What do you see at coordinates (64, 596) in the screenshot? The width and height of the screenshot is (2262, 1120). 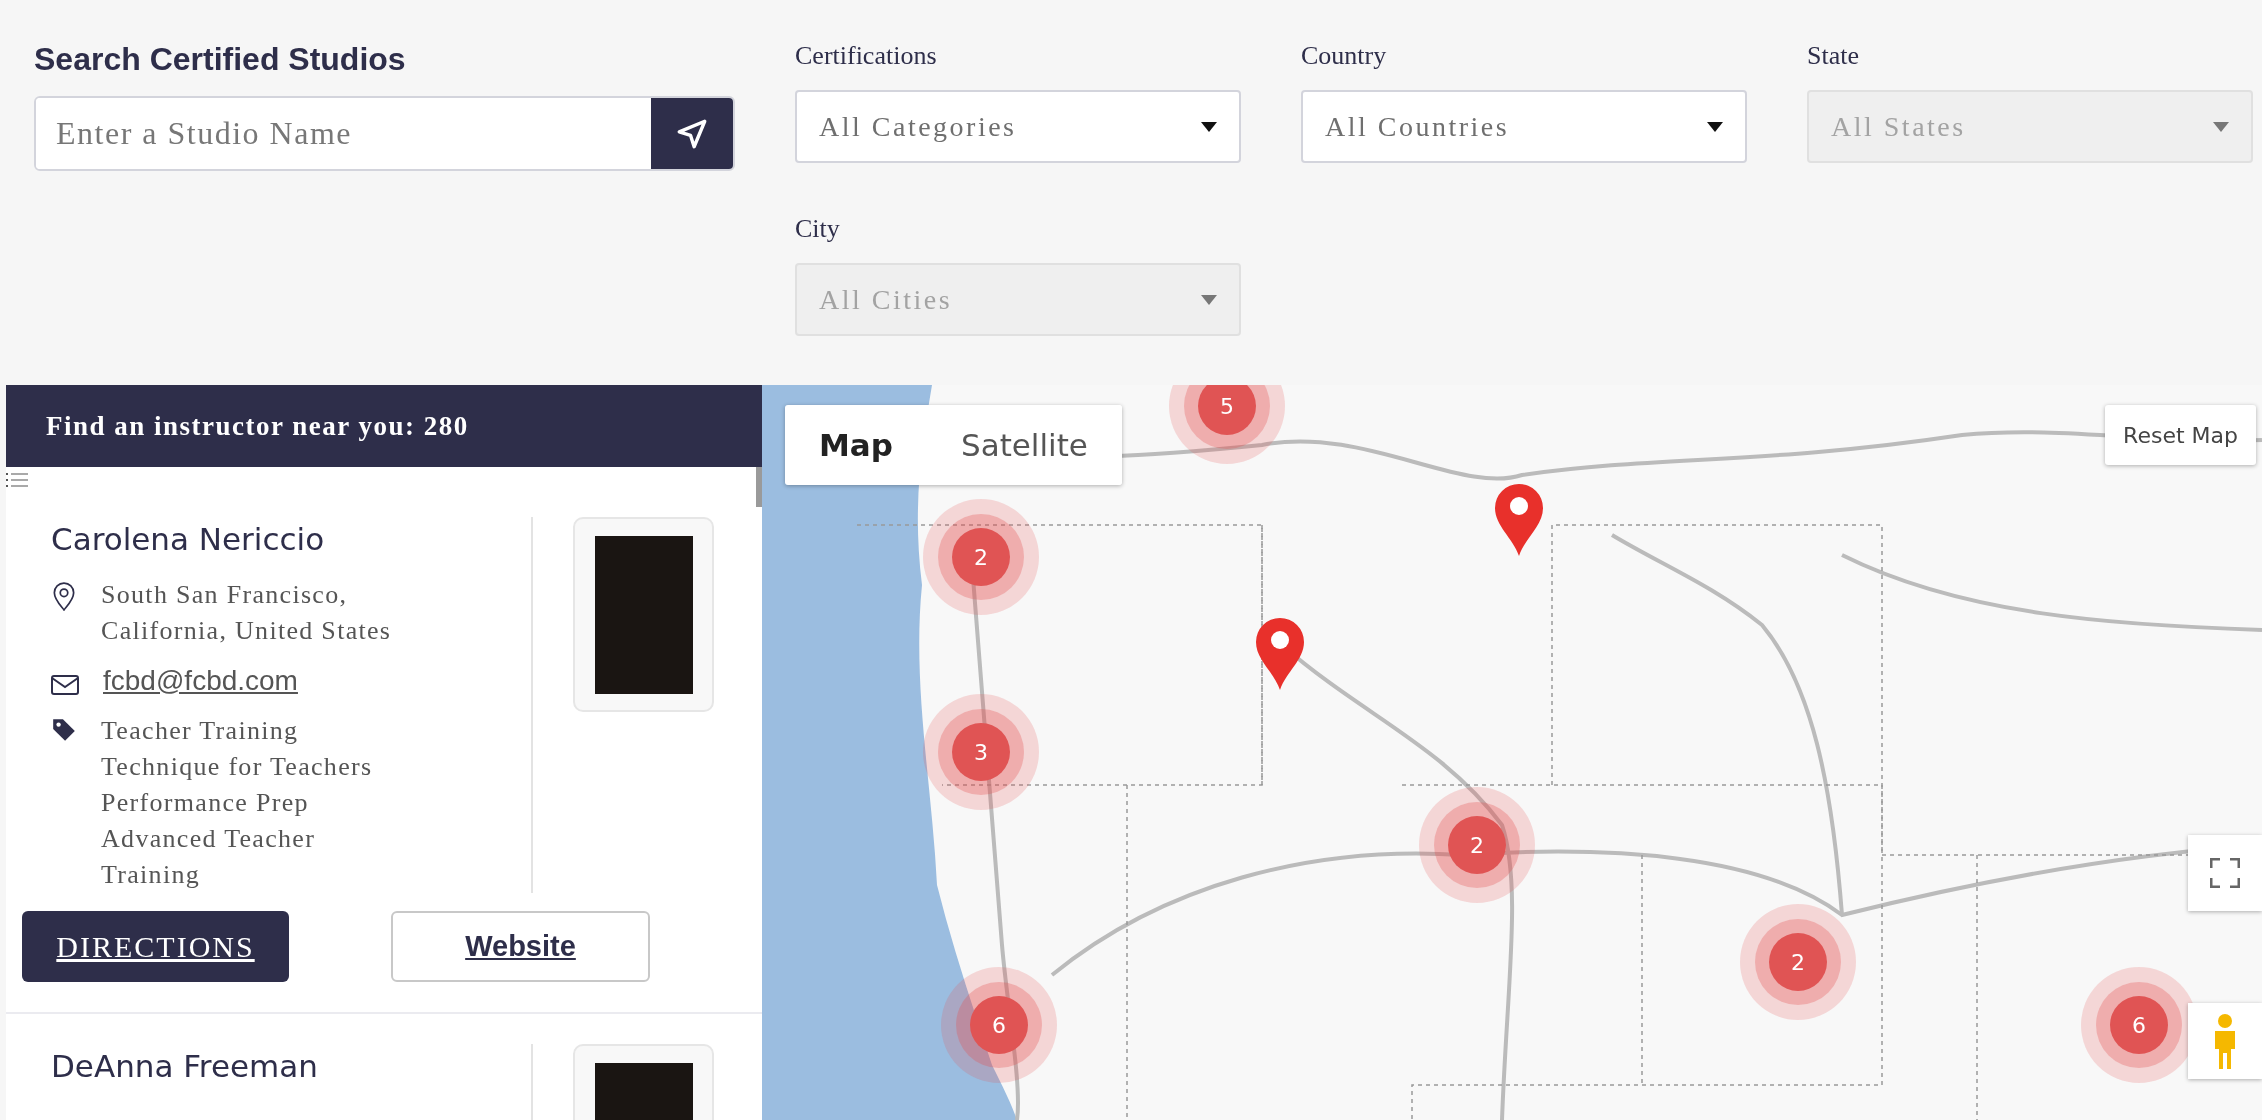 I see `location-pin-icon` at bounding box center [64, 596].